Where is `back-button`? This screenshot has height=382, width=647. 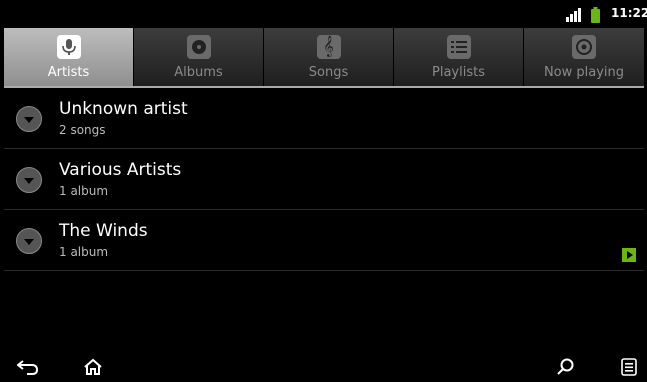
back-button is located at coordinates (28, 367).